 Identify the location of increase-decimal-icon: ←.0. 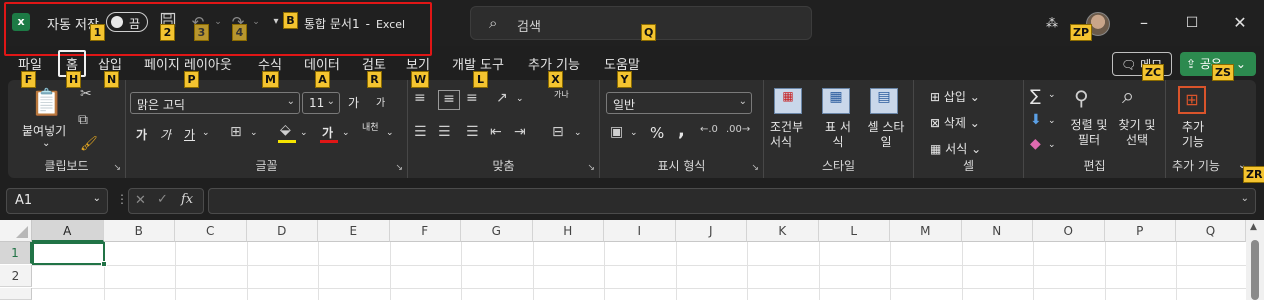
(709, 129).